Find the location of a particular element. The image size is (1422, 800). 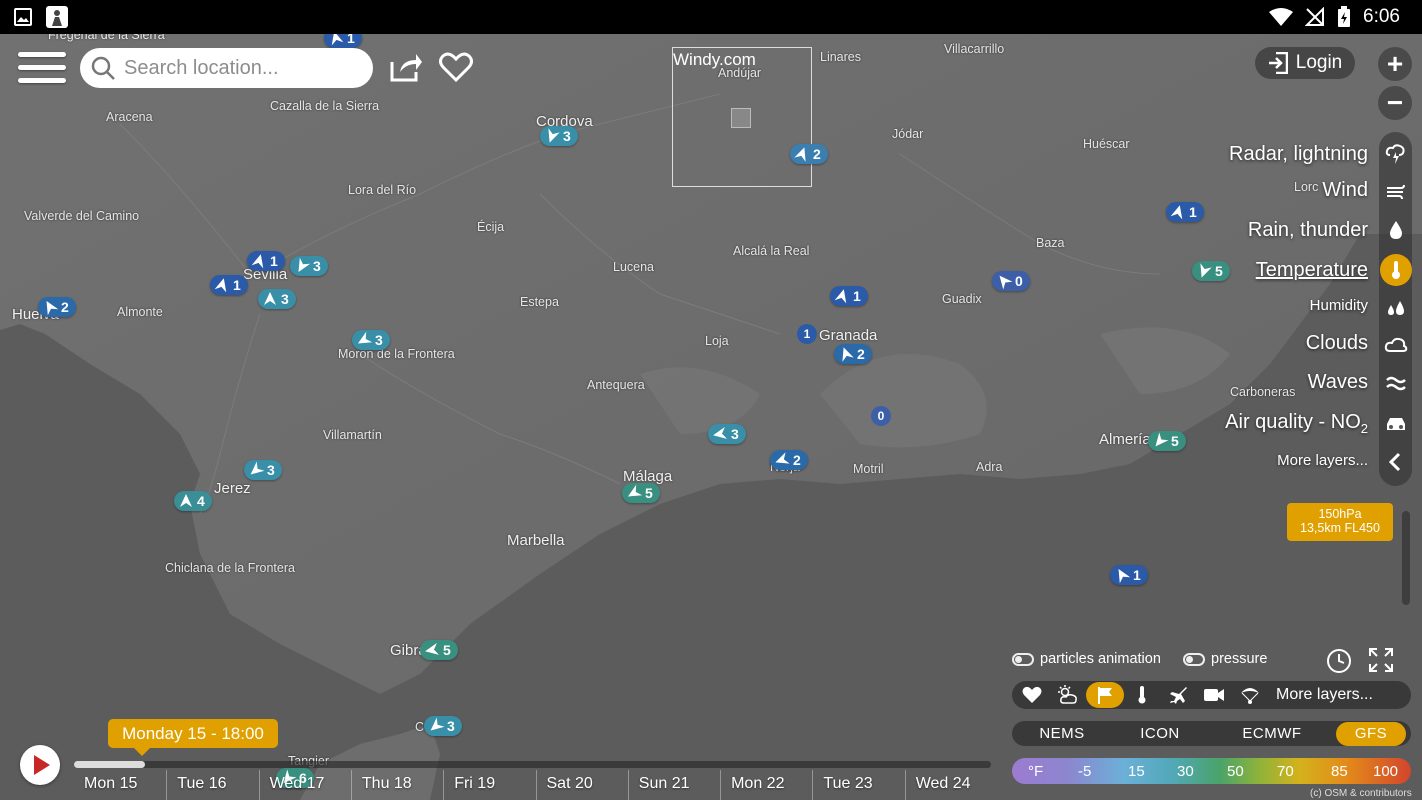

timeline-day: Tue 16 is located at coordinates (212, 785).